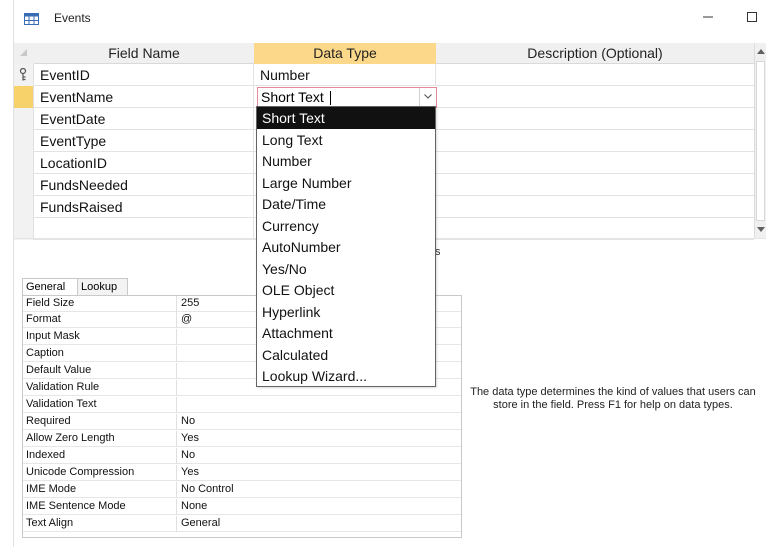  What do you see at coordinates (319, 524) in the screenshot?
I see `property-value: General` at bounding box center [319, 524].